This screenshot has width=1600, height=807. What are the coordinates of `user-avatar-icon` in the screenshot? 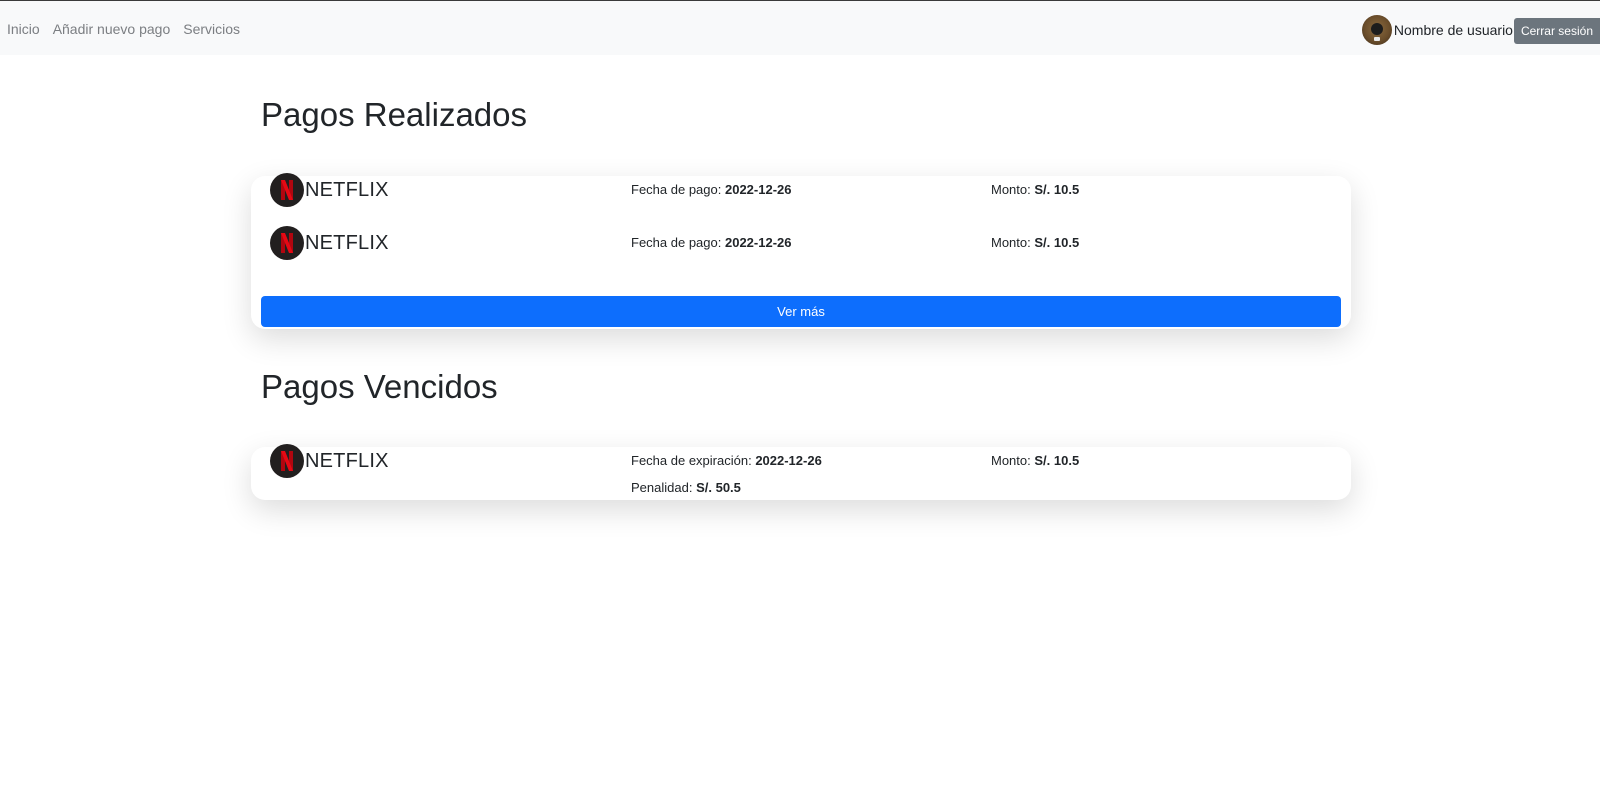 It's located at (1376, 30).